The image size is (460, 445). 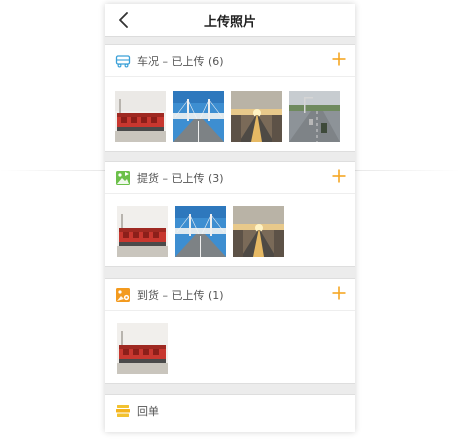 What do you see at coordinates (230, 61) in the screenshot?
I see `section-header: 车况 – 已上传 (6)` at bounding box center [230, 61].